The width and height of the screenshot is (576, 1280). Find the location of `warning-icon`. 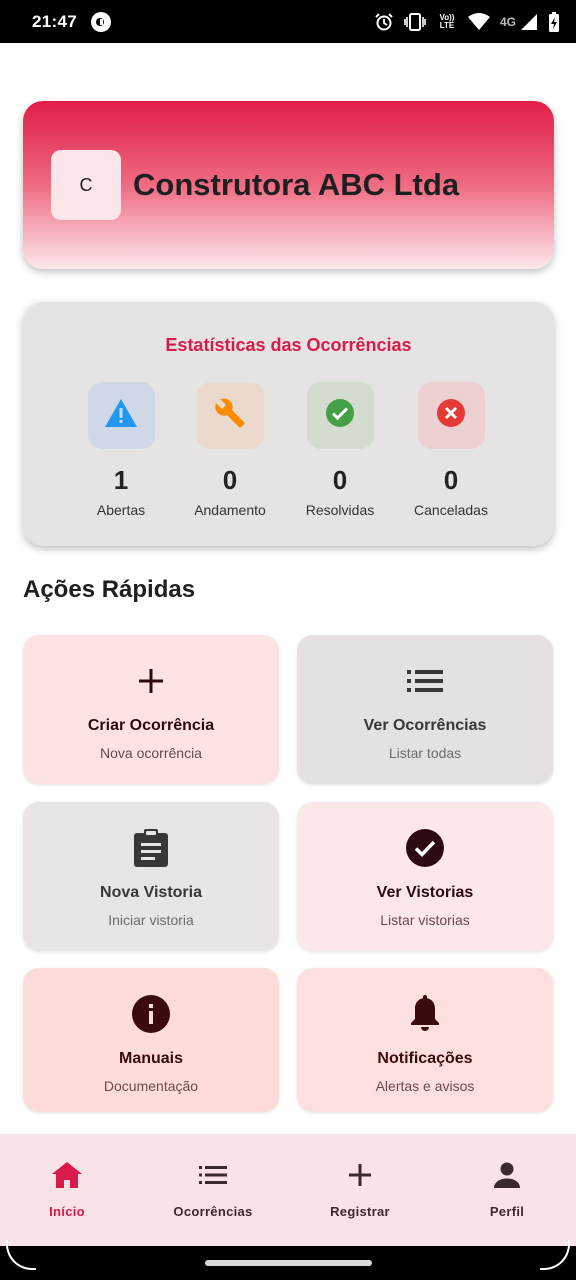

warning-icon is located at coordinates (121, 415).